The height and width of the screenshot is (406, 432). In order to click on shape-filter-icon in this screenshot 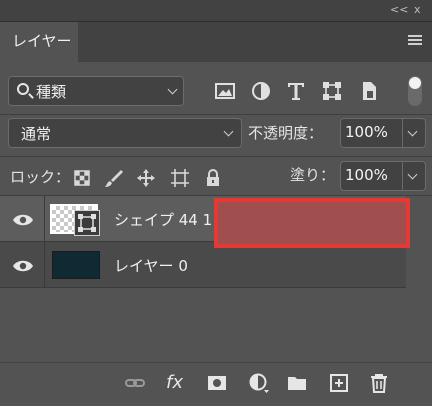, I will do `click(332, 91)`.